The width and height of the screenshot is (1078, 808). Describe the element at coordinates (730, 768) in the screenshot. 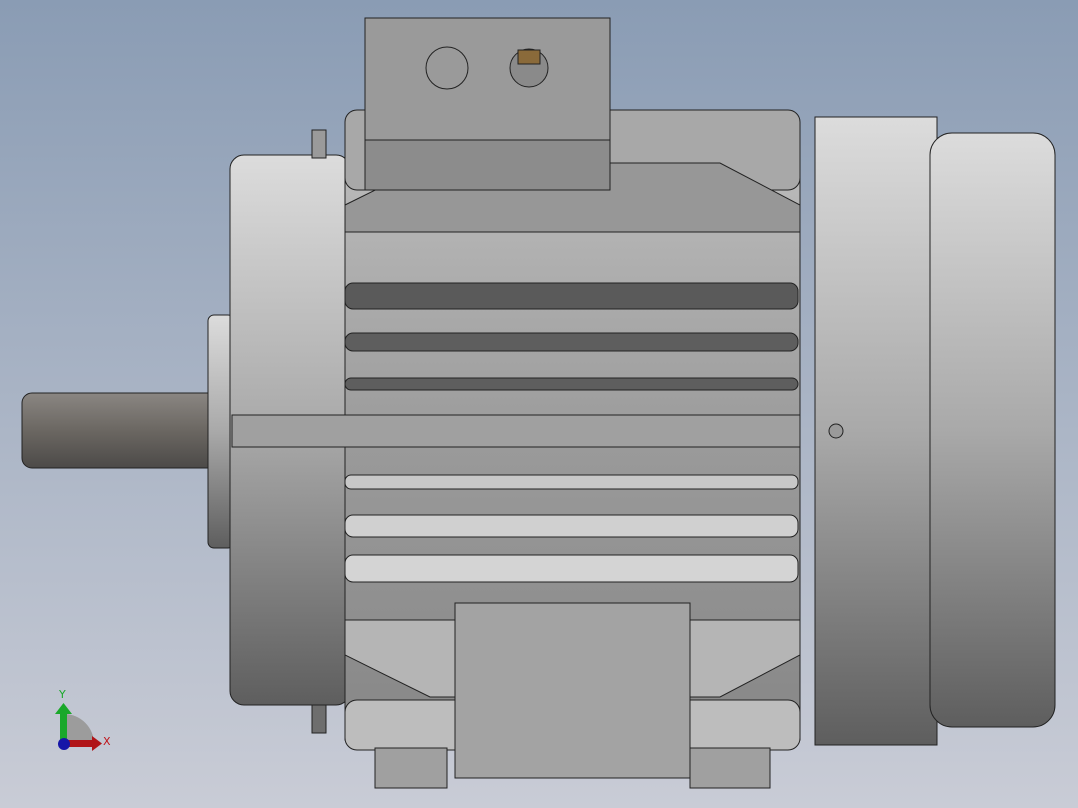

I see `foot-right` at that location.